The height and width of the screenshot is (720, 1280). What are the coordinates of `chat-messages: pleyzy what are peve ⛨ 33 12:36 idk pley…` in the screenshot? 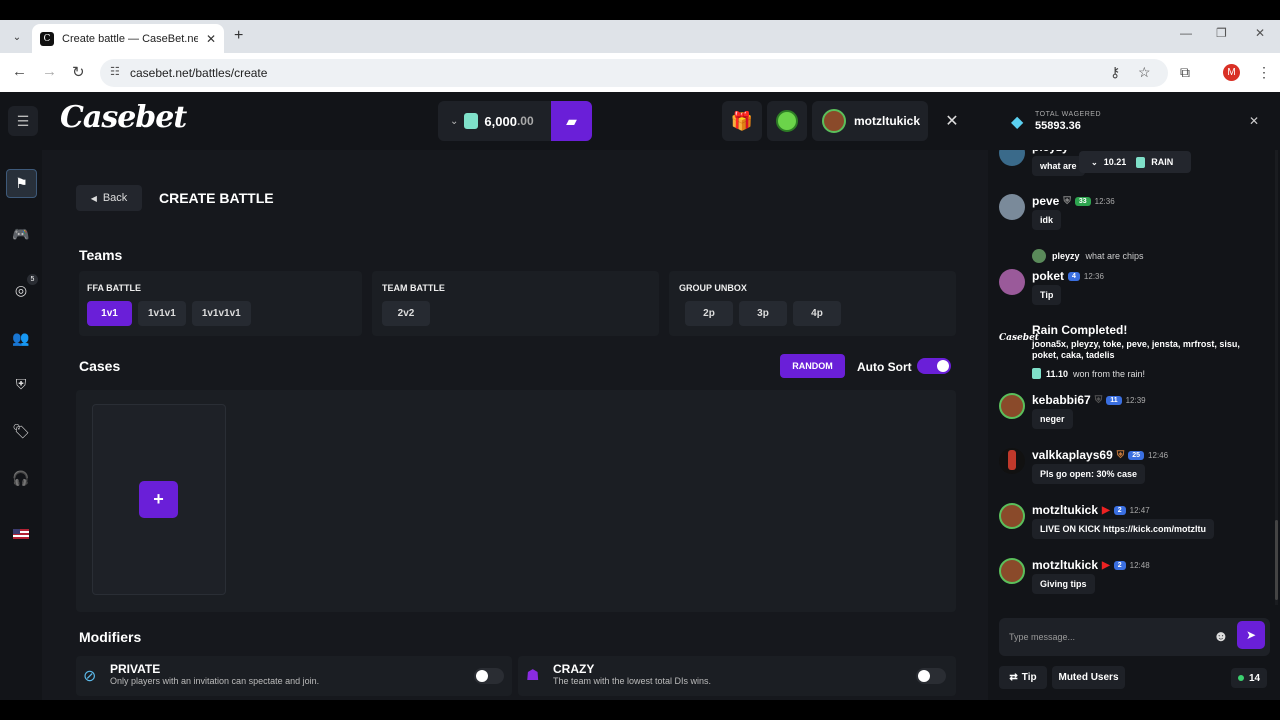 It's located at (1134, 377).